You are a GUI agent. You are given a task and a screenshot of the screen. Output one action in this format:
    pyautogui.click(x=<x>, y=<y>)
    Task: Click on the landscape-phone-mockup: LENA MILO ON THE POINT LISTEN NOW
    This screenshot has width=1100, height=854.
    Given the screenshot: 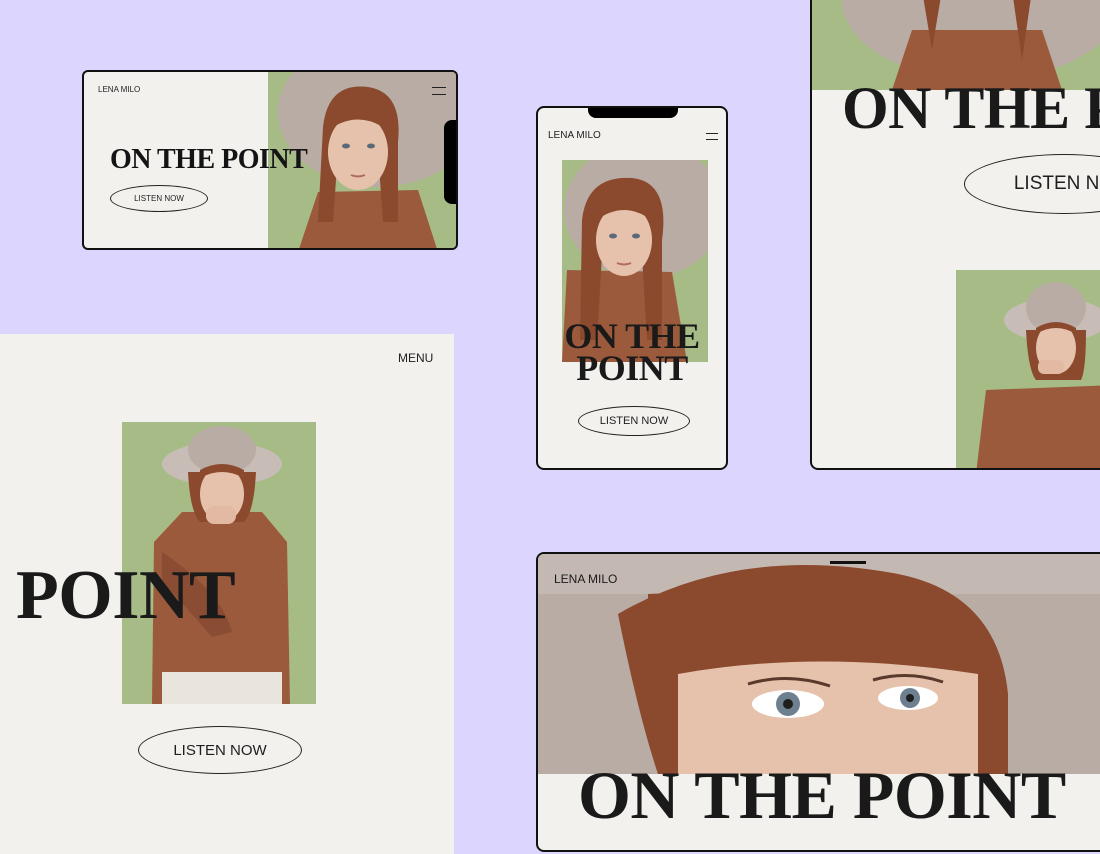 What is the action you would take?
    pyautogui.click(x=270, y=160)
    